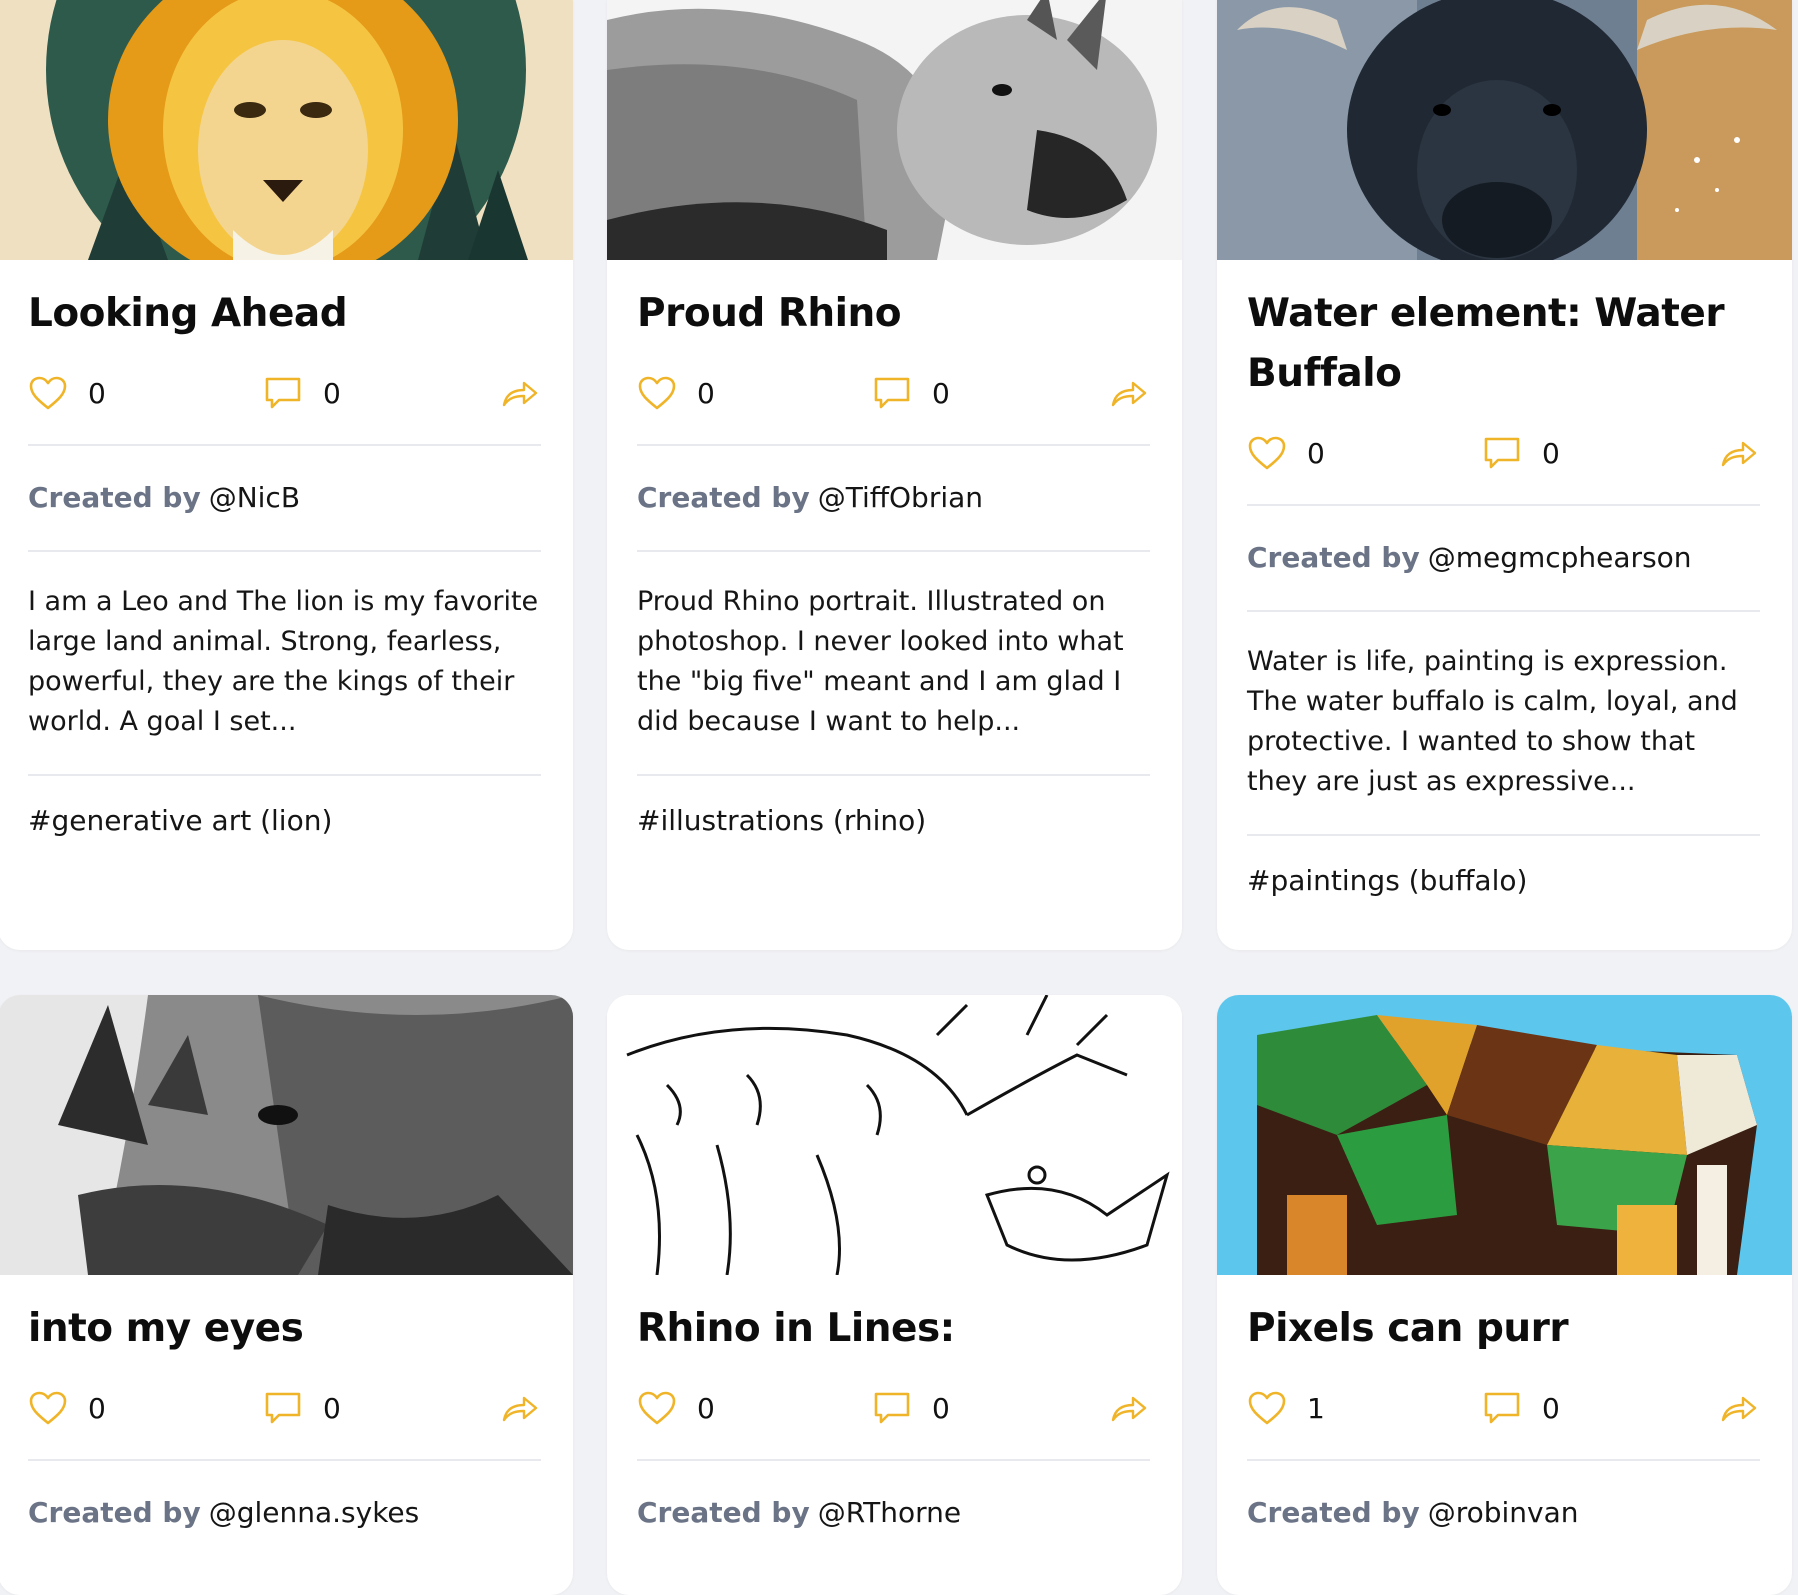 The image size is (1798, 1595). Describe the element at coordinates (889, 1512) in the screenshot. I see `creator-handle: @RThorne` at that location.